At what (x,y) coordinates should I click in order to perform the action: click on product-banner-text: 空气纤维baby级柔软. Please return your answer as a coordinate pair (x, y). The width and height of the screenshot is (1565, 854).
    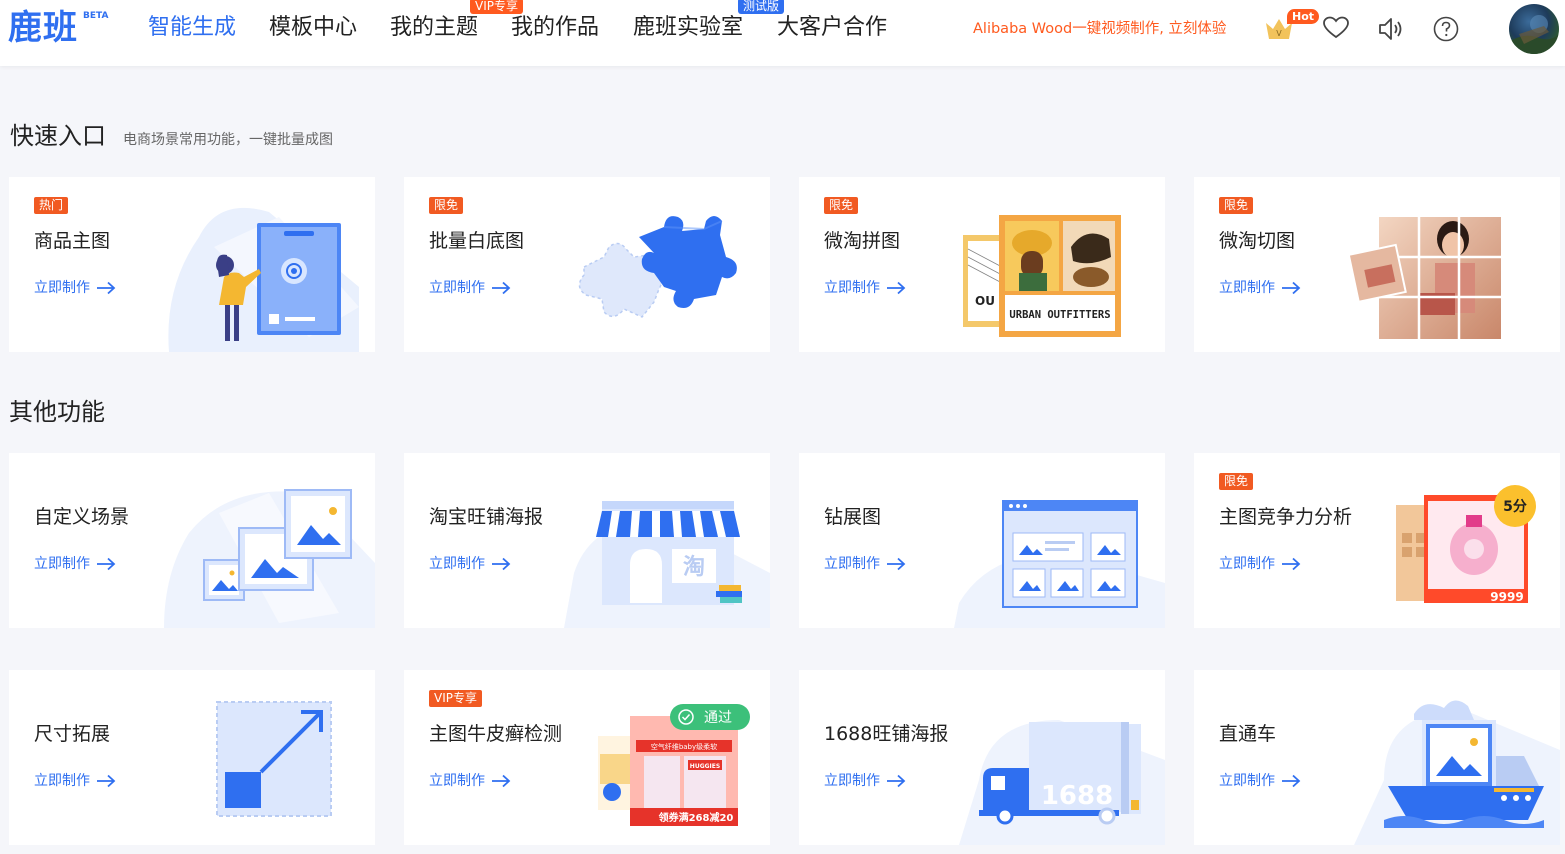
    Looking at the image, I should click on (684, 746).